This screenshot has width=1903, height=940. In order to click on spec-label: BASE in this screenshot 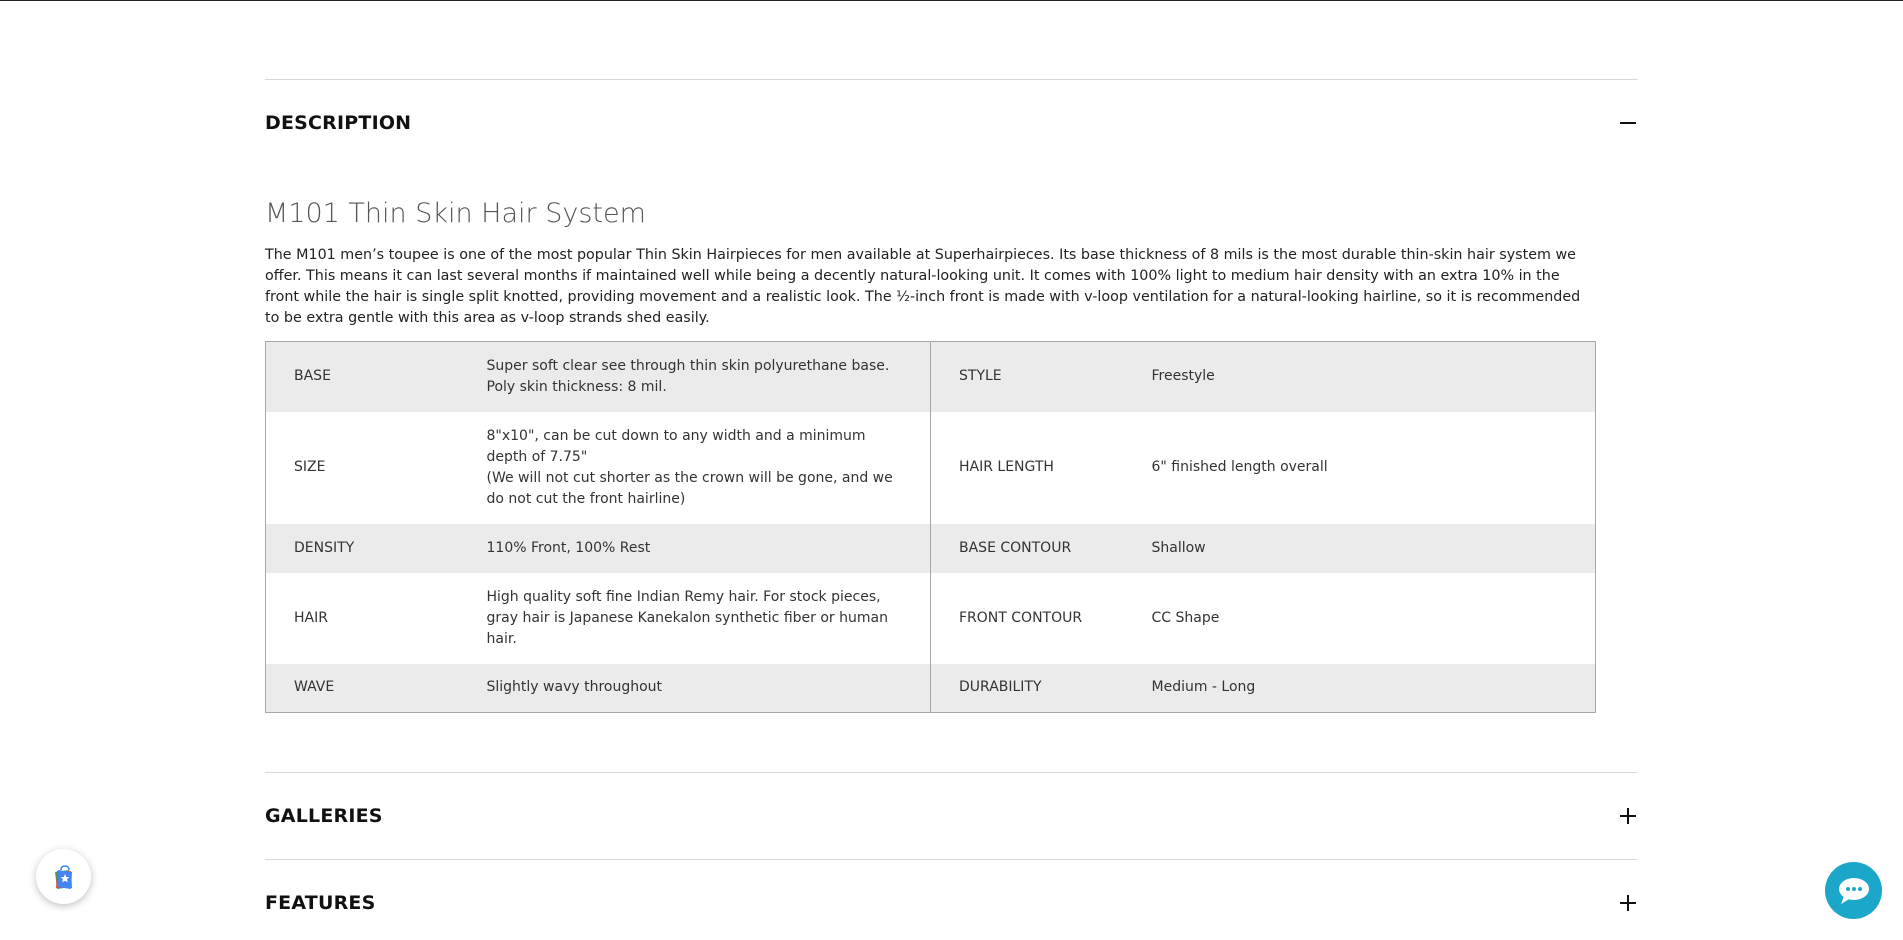, I will do `click(376, 376)`.